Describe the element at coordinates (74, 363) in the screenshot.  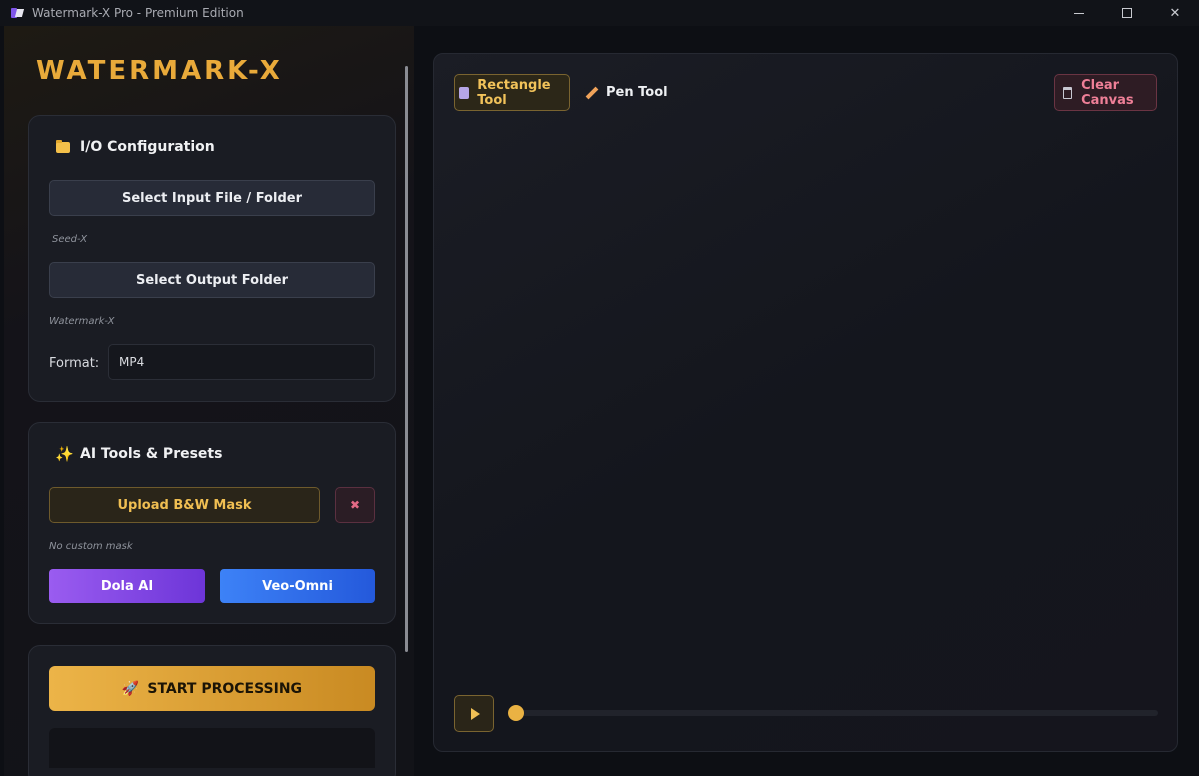
I see `format-label: Format:` at that location.